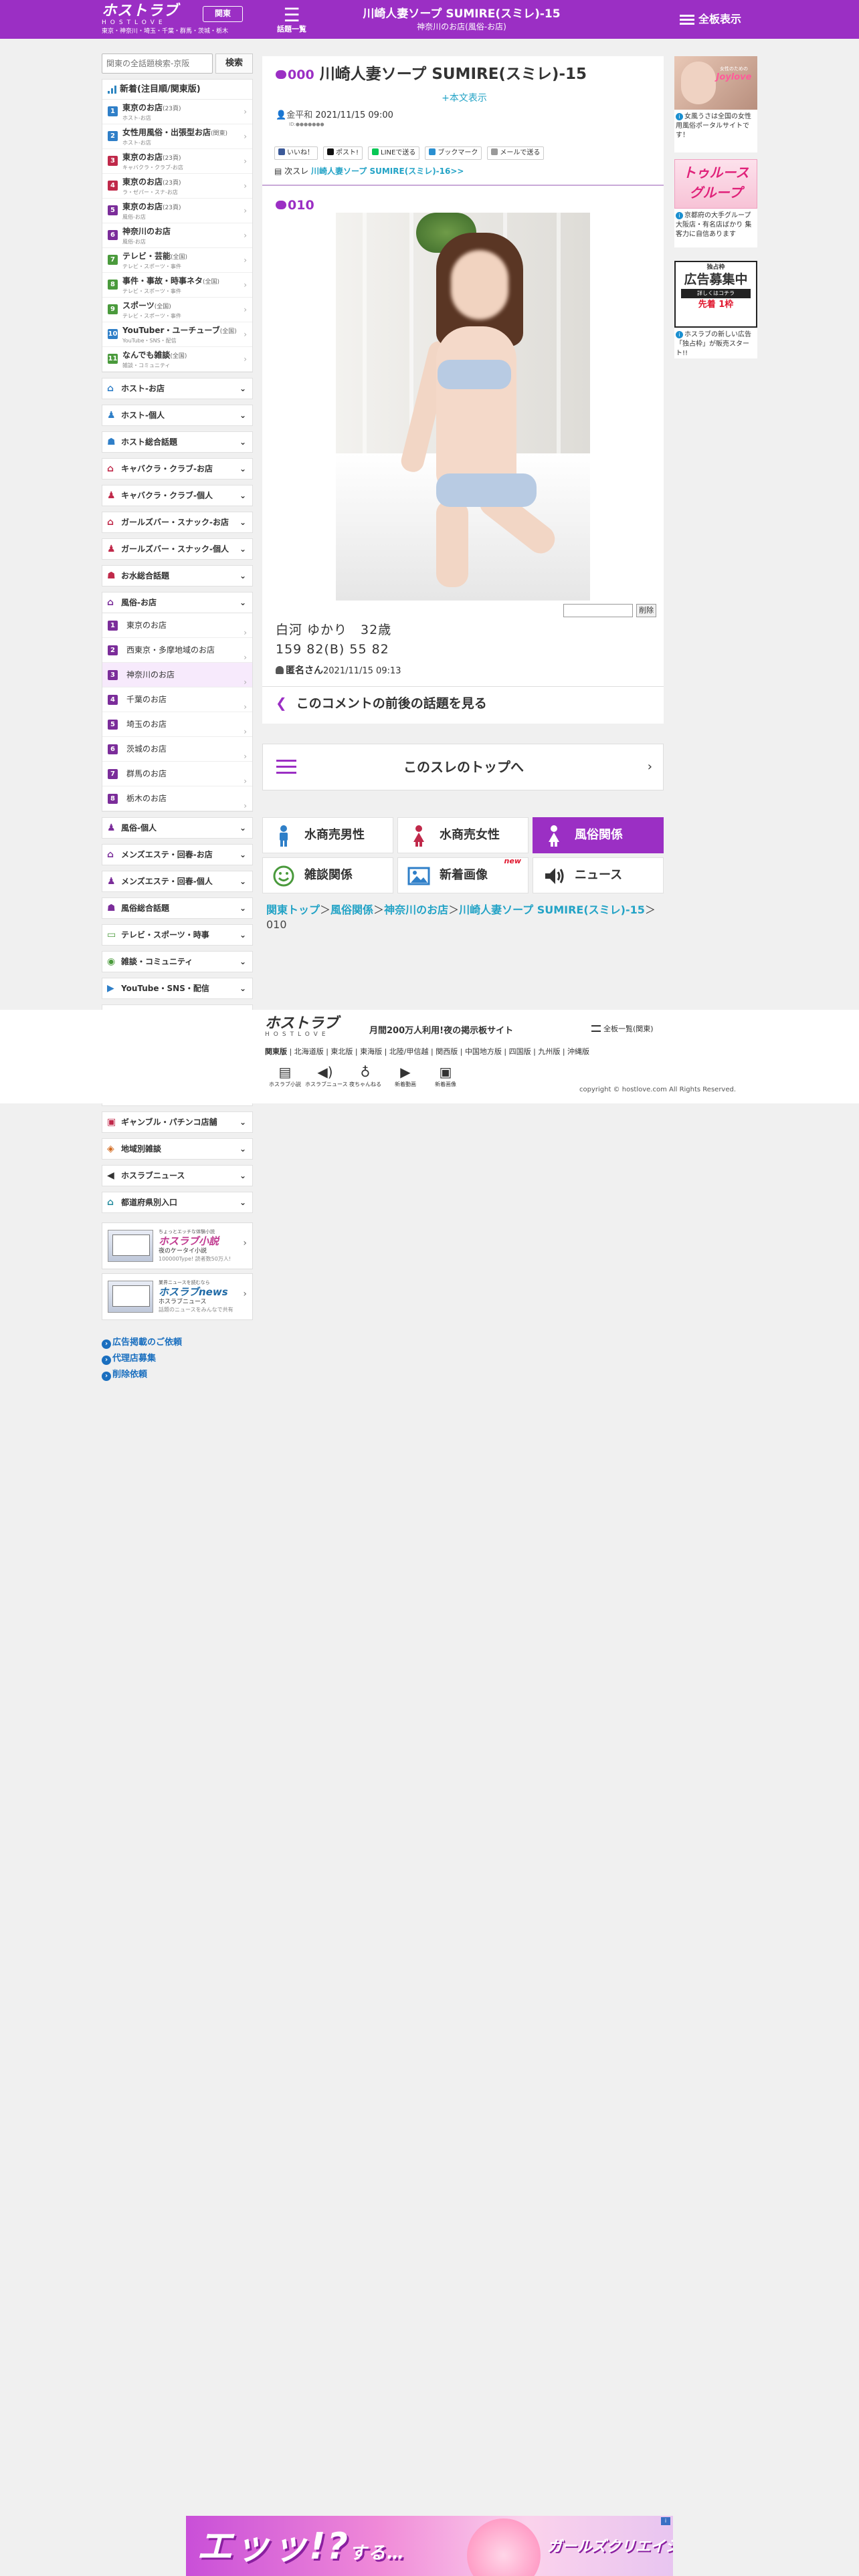  I want to click on fuzoku-shop-item: 8 栃木のお店 ›, so click(177, 799).